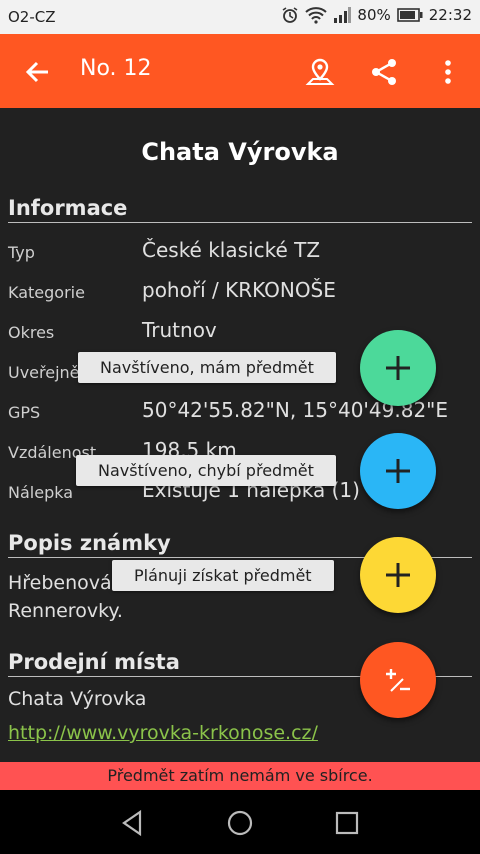 The width and height of the screenshot is (480, 854). Describe the element at coordinates (450, 15) in the screenshot. I see `clock: 22:32` at that location.